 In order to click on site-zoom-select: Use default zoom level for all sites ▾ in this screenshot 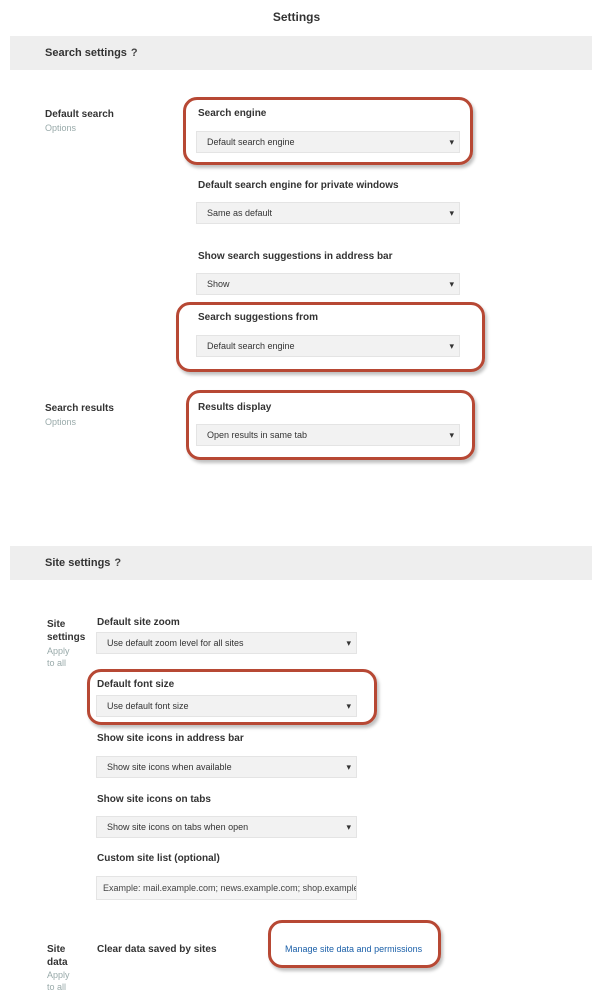, I will do `click(226, 643)`.